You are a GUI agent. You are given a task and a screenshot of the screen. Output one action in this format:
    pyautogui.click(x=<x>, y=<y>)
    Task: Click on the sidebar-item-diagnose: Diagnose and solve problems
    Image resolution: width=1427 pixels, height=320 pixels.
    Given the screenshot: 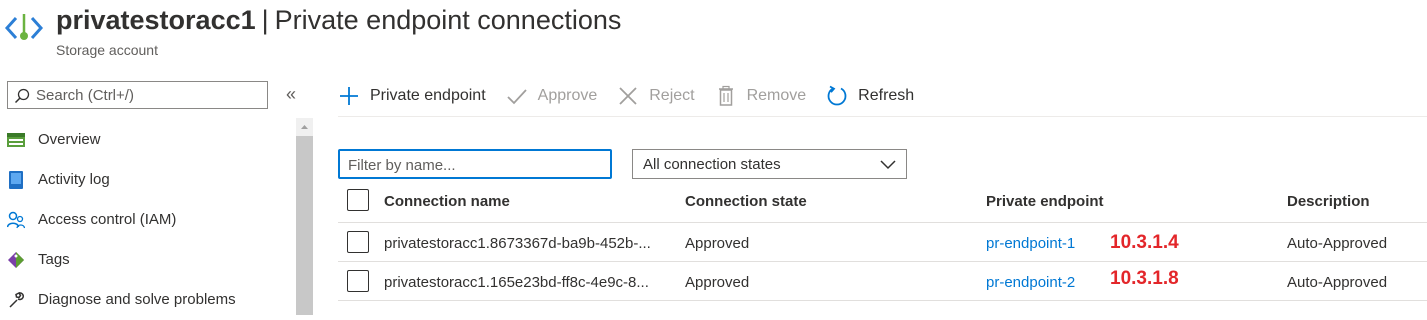 What is the action you would take?
    pyautogui.click(x=148, y=300)
    